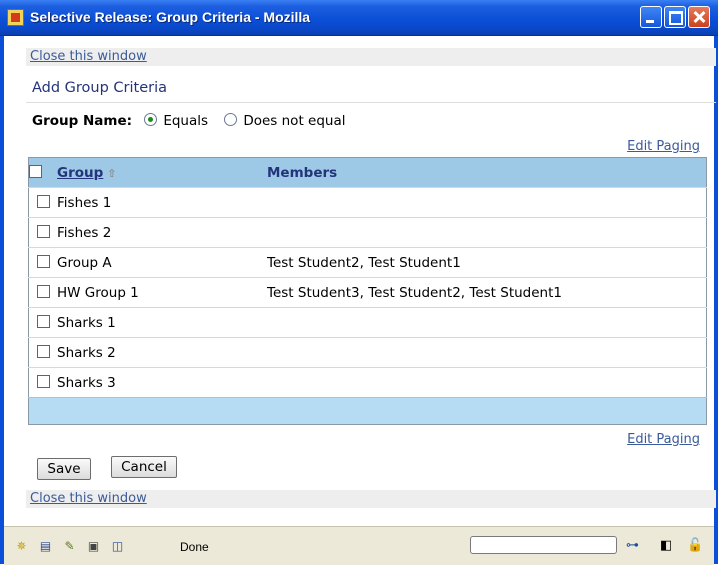  What do you see at coordinates (162, 262) in the screenshot?
I see `group-cell: Group A` at bounding box center [162, 262].